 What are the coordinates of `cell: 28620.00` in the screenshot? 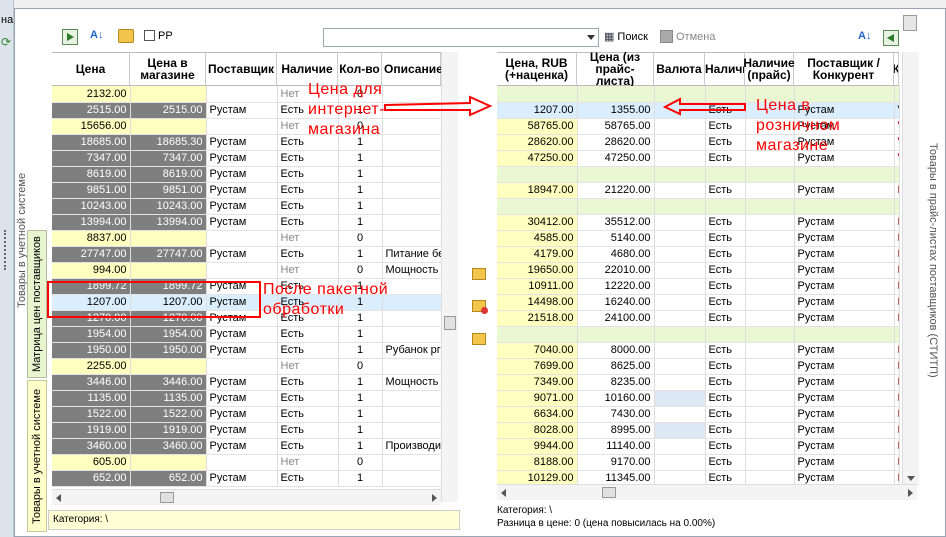 It's located at (537, 142).